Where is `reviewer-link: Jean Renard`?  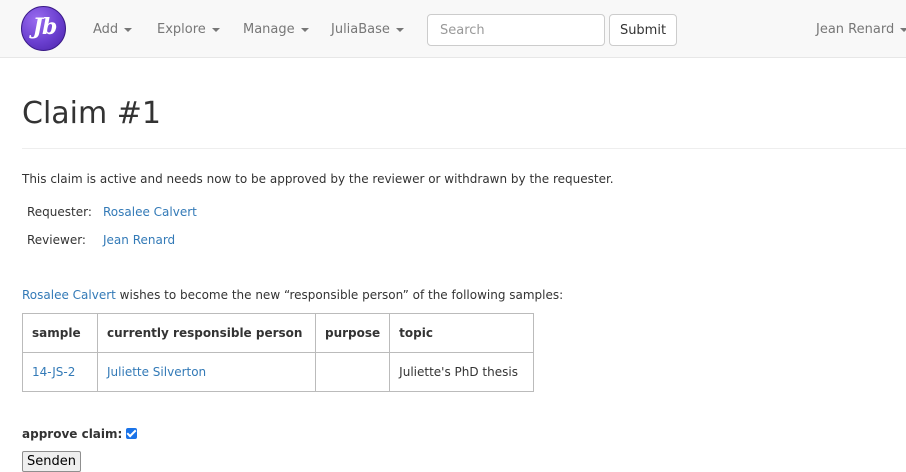
reviewer-link: Jean Renard is located at coordinates (139, 240).